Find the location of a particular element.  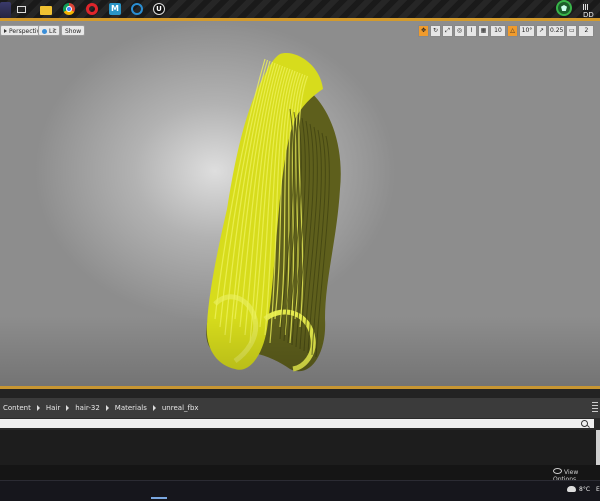

eye-icon is located at coordinates (557, 471).